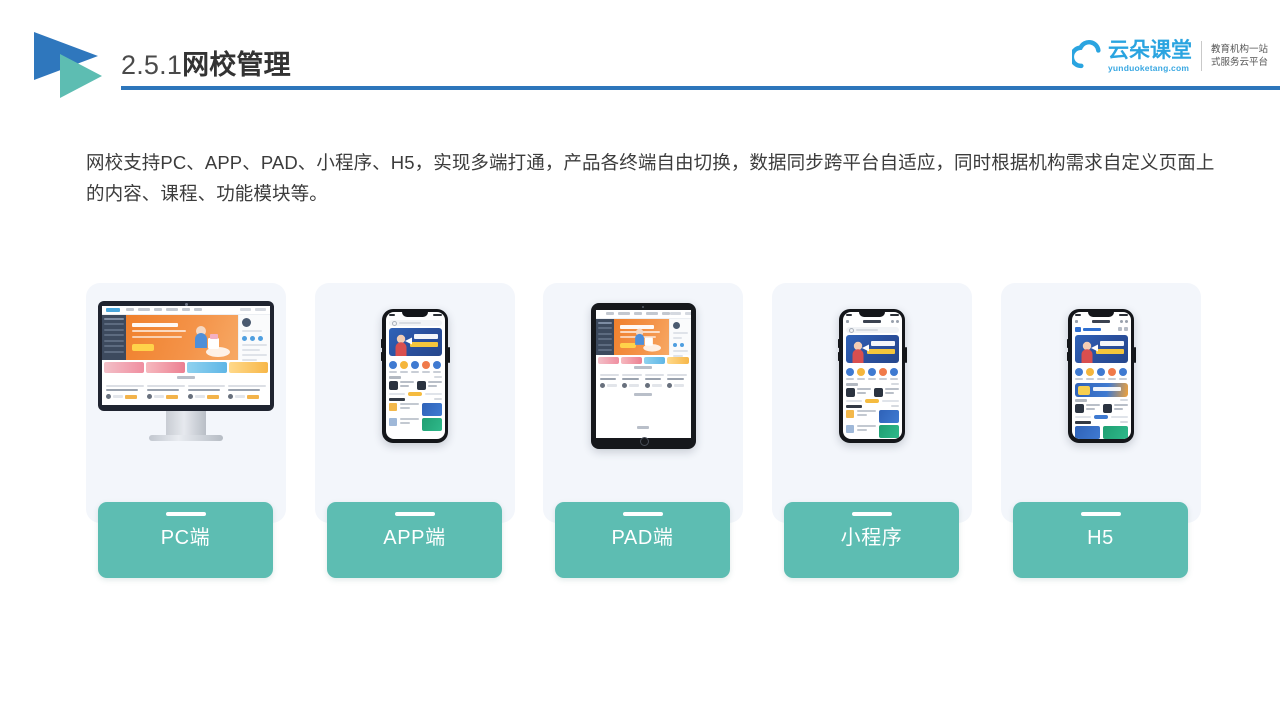  What do you see at coordinates (236, 65) in the screenshot?
I see `page-title-text: 网校管理` at bounding box center [236, 65].